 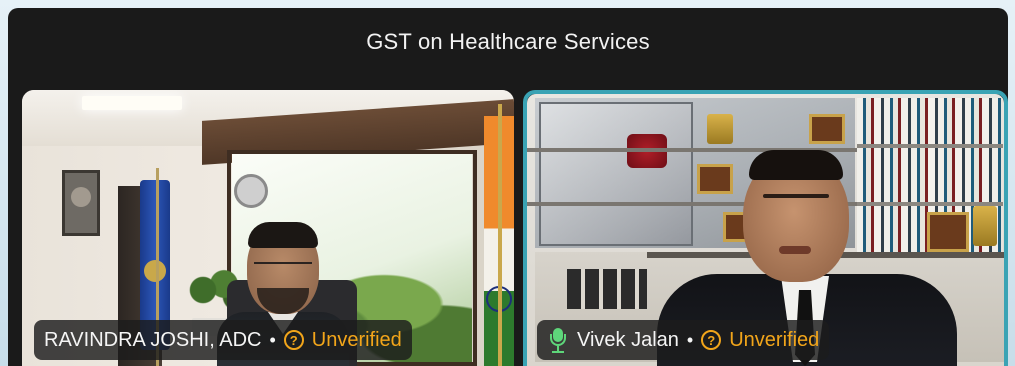 I want to click on india-flag-pole, so click(x=500, y=235).